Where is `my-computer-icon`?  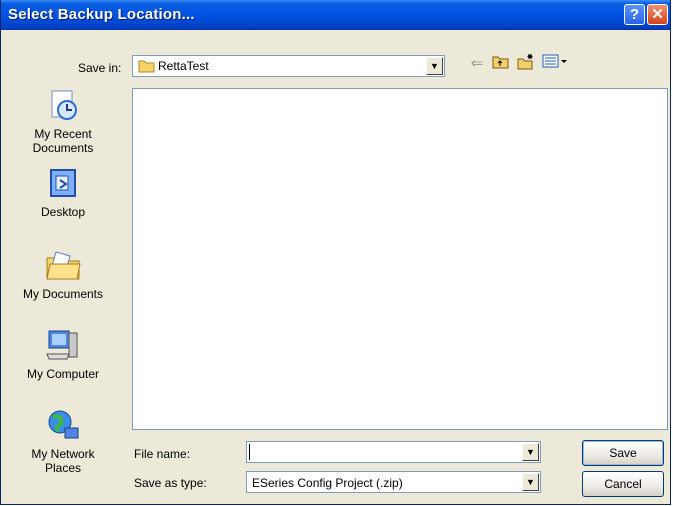
my-computer-icon is located at coordinates (63, 346).